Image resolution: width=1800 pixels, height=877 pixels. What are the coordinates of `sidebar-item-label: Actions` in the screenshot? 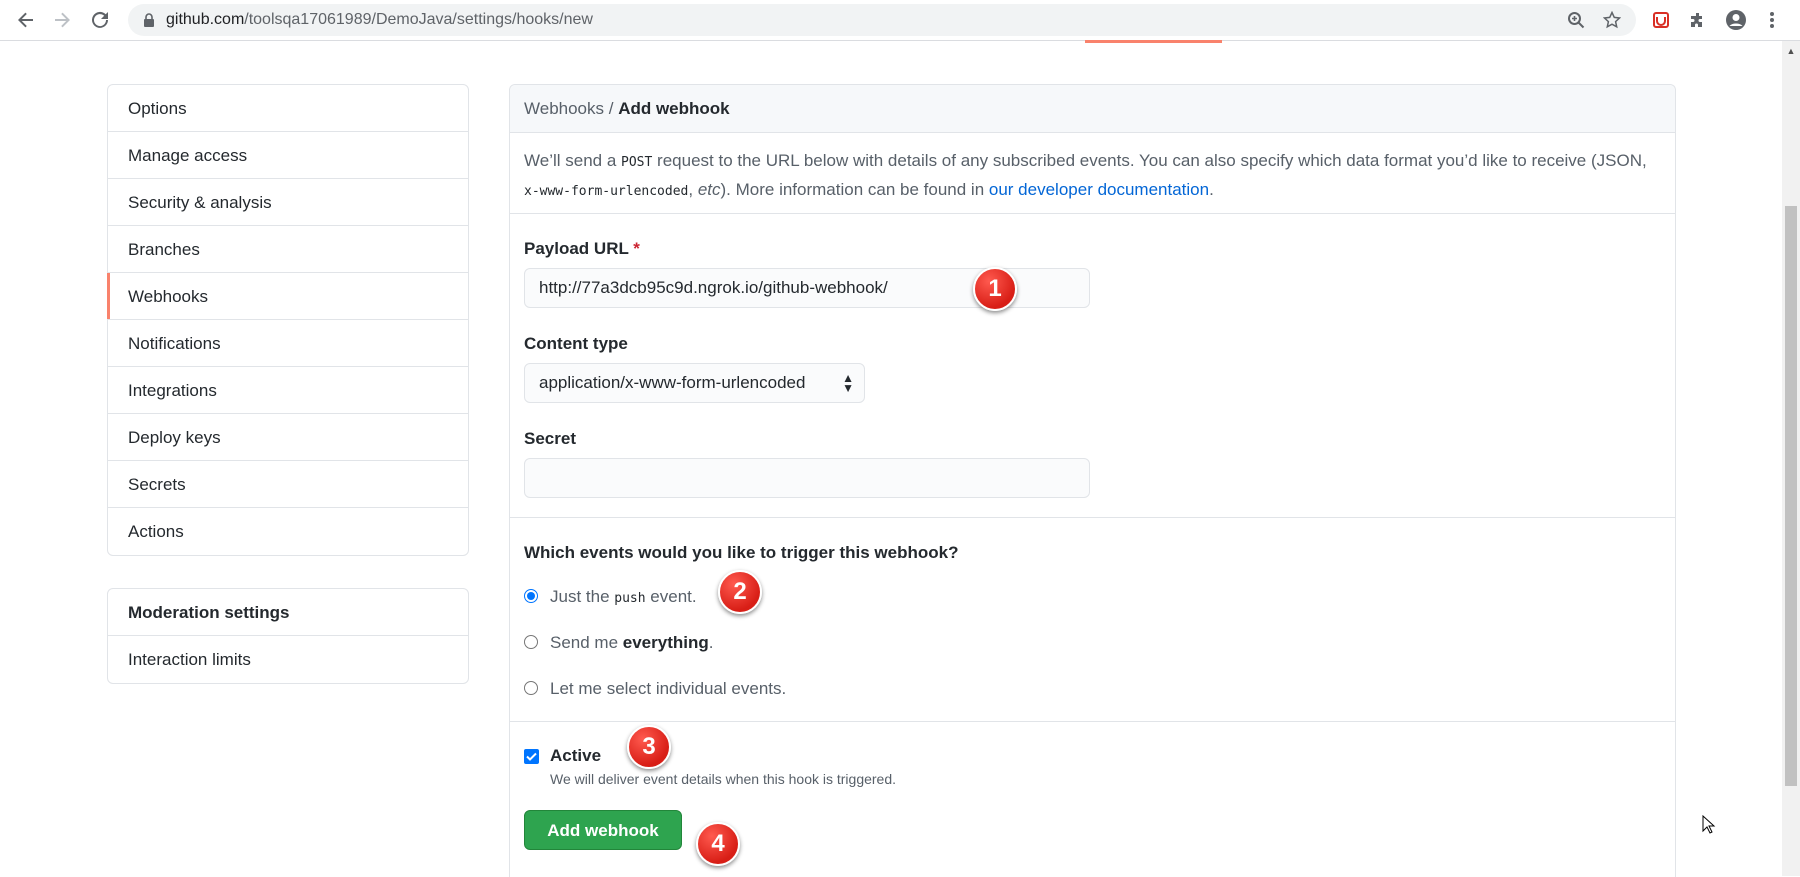 It's located at (156, 531).